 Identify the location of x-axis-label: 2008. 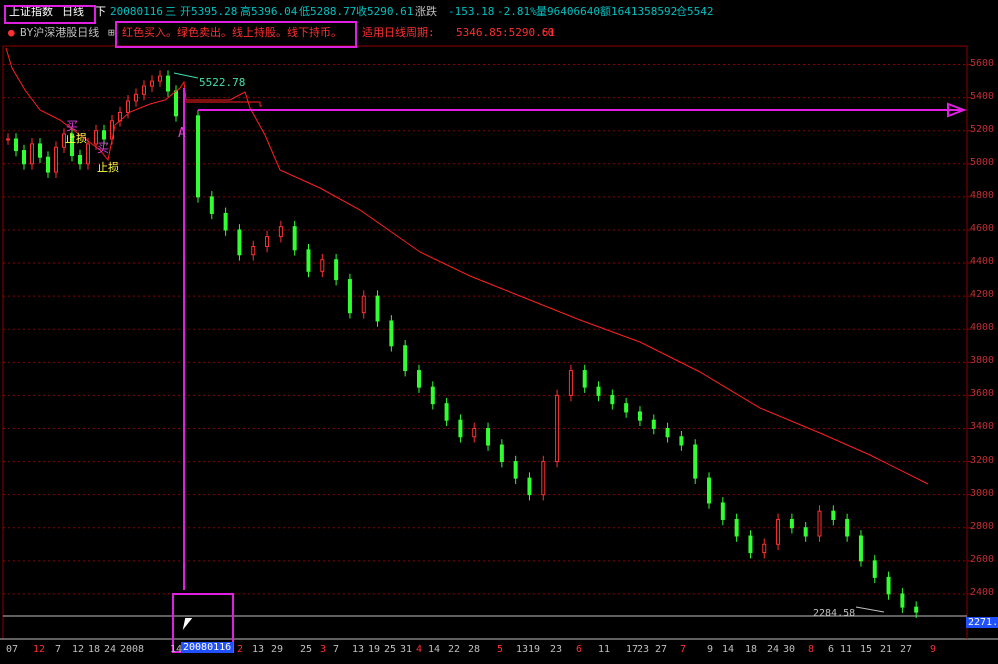
(132, 649).